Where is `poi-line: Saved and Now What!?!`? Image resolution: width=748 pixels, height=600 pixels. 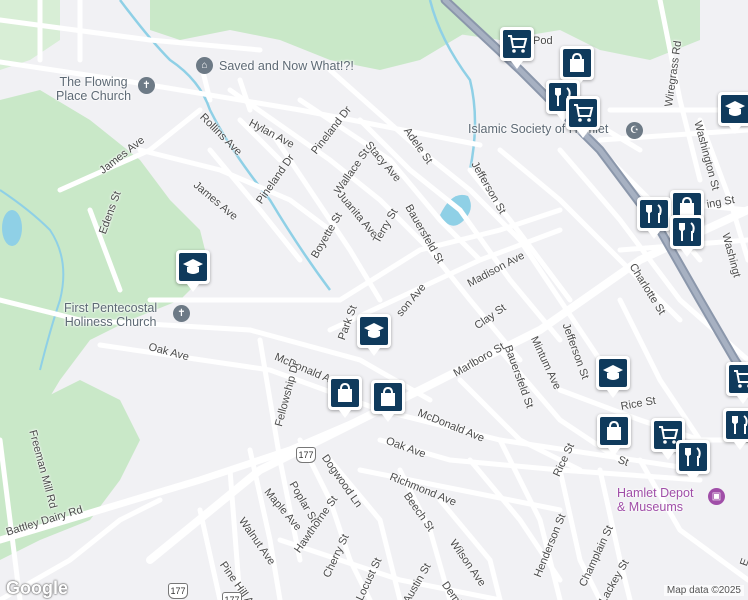 poi-line: Saved and Now What!?! is located at coordinates (286, 66).